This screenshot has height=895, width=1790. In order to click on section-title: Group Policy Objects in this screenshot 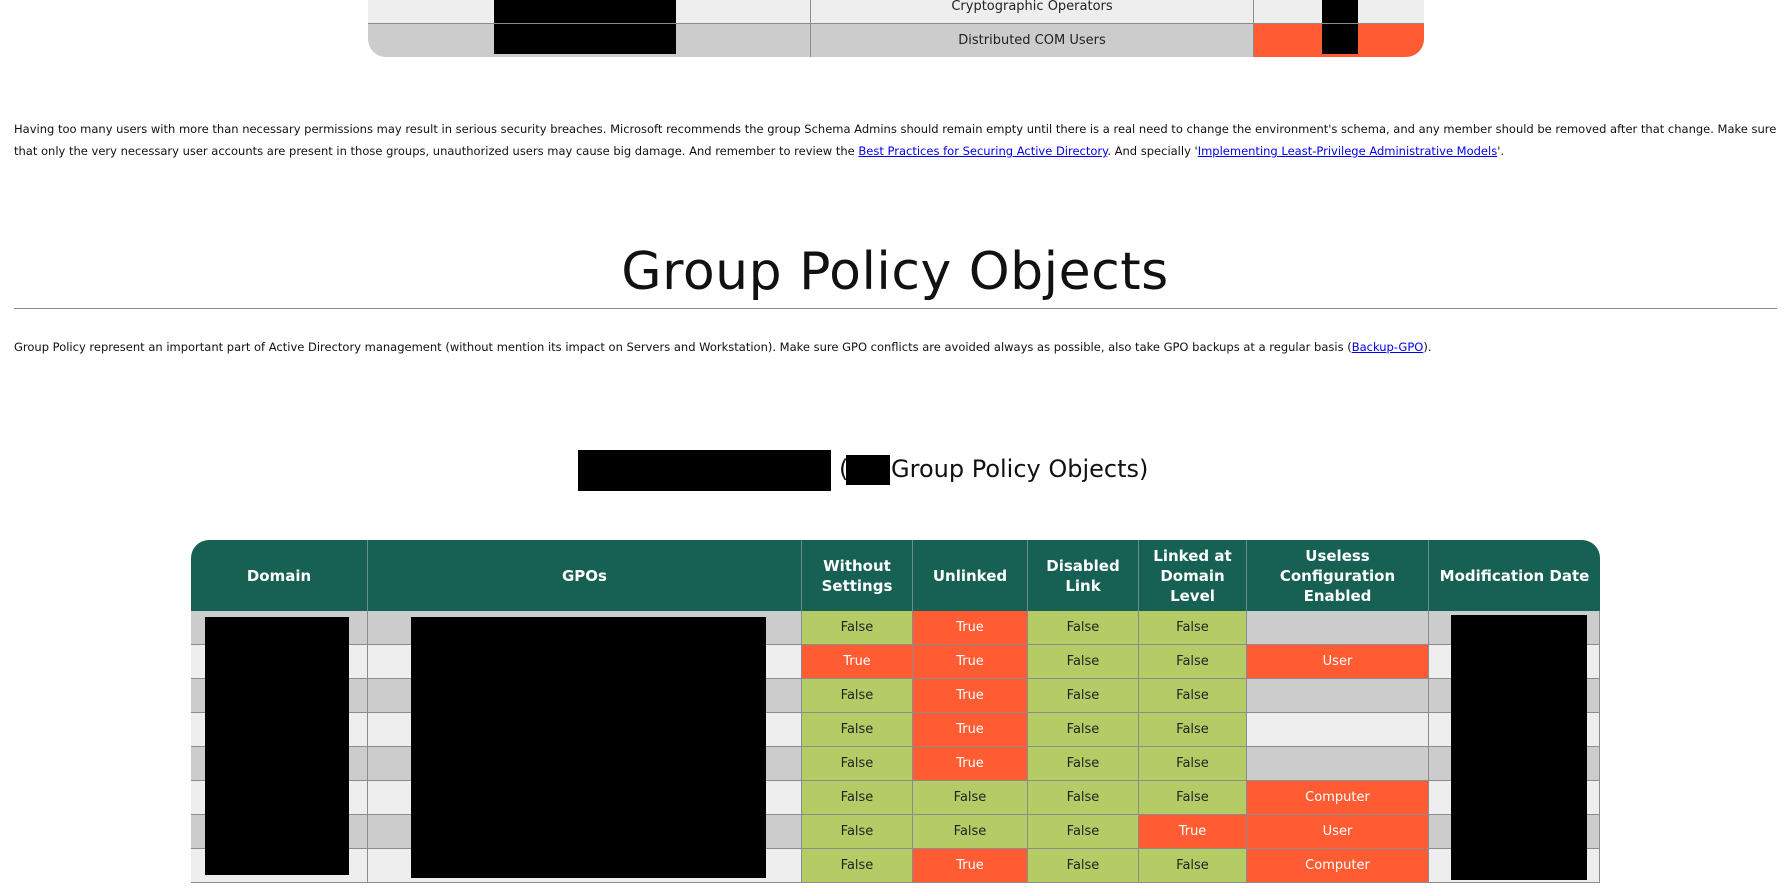, I will do `click(895, 272)`.